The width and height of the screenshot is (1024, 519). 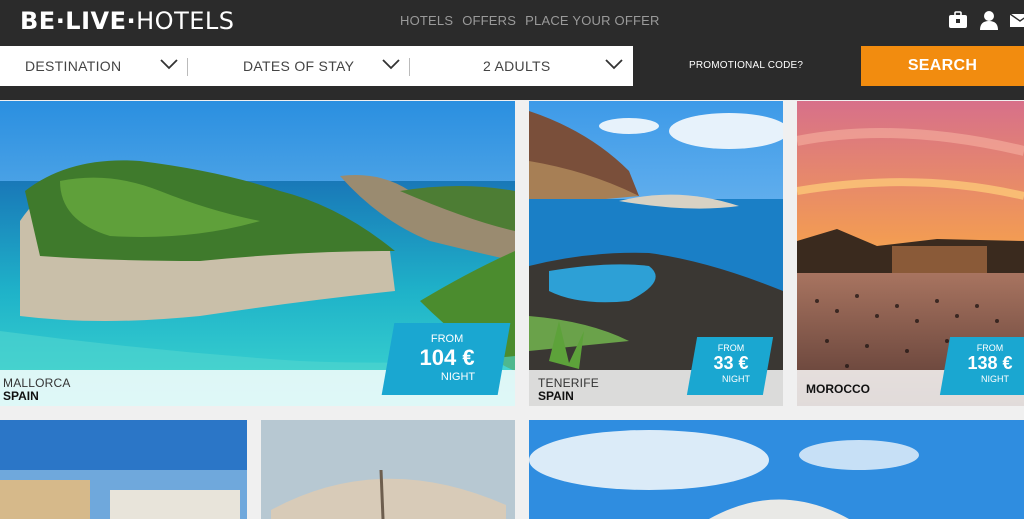 I want to click on mail-icon, so click(x=1017, y=20).